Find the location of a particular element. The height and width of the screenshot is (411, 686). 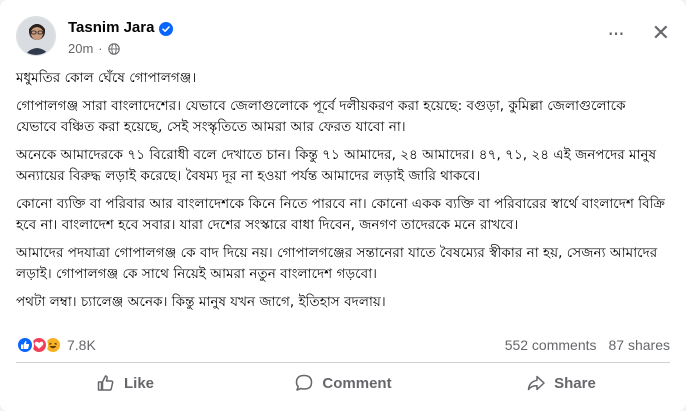

post-header: Tasnim Jara 20m · ··· ✕ is located at coordinates (343, 40).